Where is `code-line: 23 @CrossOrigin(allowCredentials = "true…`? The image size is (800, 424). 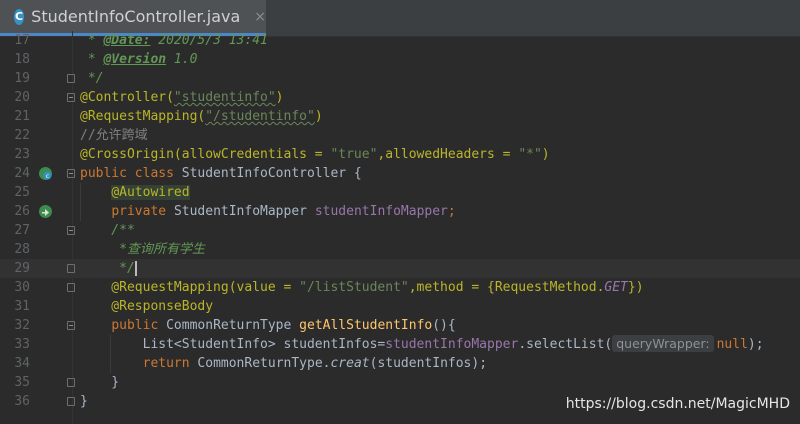 code-line: 23 @CrossOrigin(allowCredentials = "true… is located at coordinates (400, 154).